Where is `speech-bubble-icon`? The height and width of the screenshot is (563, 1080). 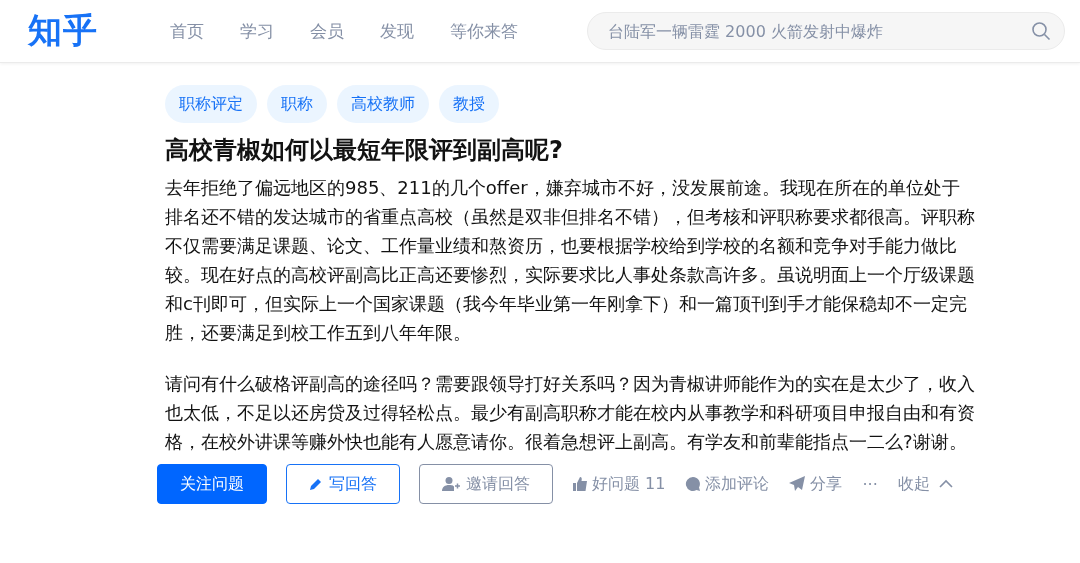
speech-bubble-icon is located at coordinates (693, 484).